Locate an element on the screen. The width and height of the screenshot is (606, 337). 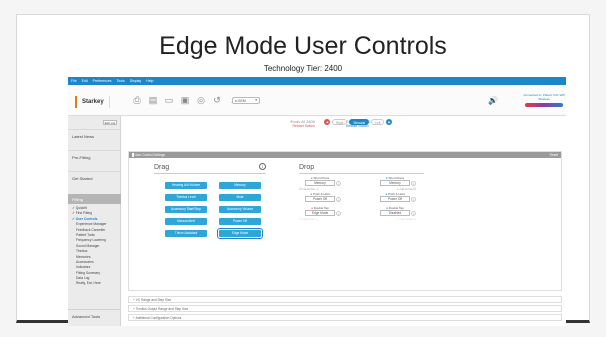
collapsed-panel-title: Tinnitus Output Range and Step Size is located at coordinates (162, 309).